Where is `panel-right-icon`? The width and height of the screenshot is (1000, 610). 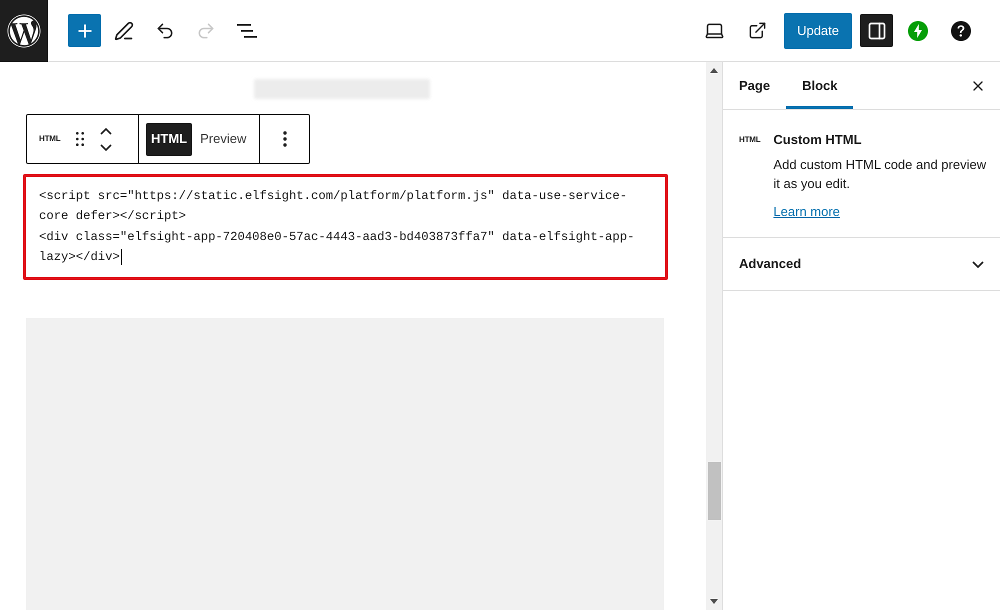
panel-right-icon is located at coordinates (876, 30).